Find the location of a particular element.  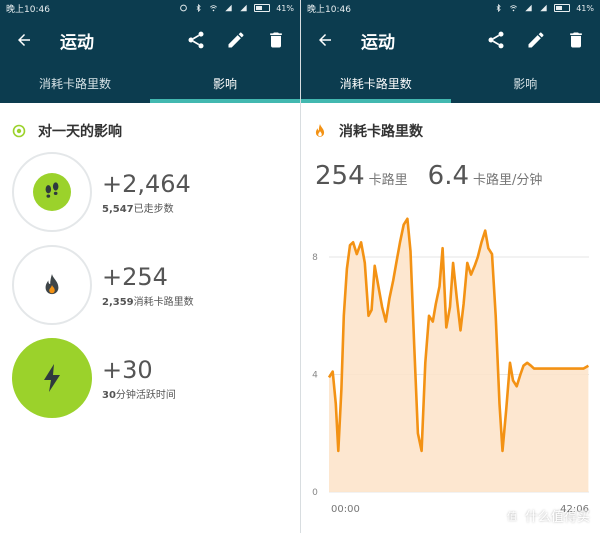

active-minutes-circle is located at coordinates (52, 378).